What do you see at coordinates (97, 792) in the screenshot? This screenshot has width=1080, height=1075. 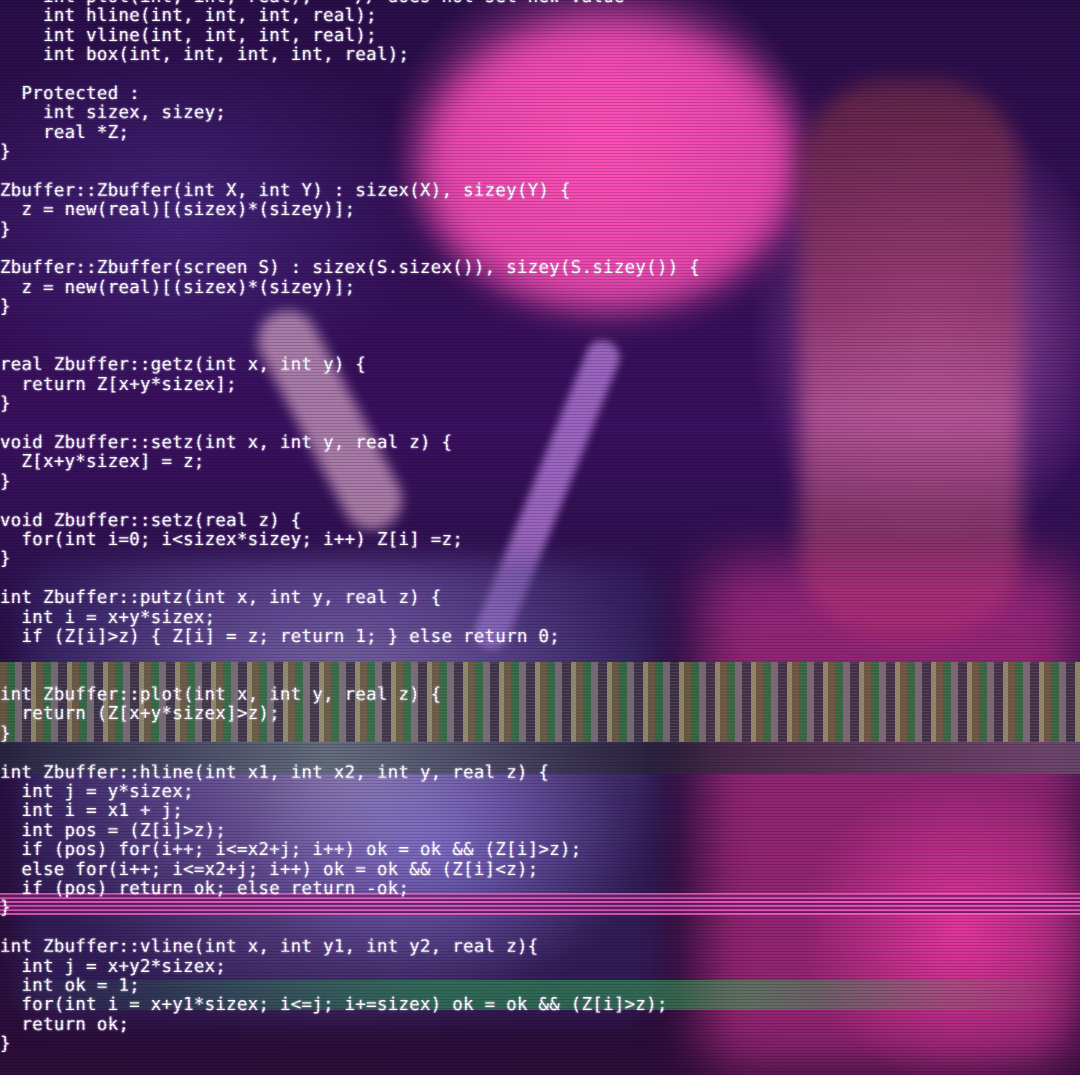 I see `code-line: int j = y*sizex;` at bounding box center [97, 792].